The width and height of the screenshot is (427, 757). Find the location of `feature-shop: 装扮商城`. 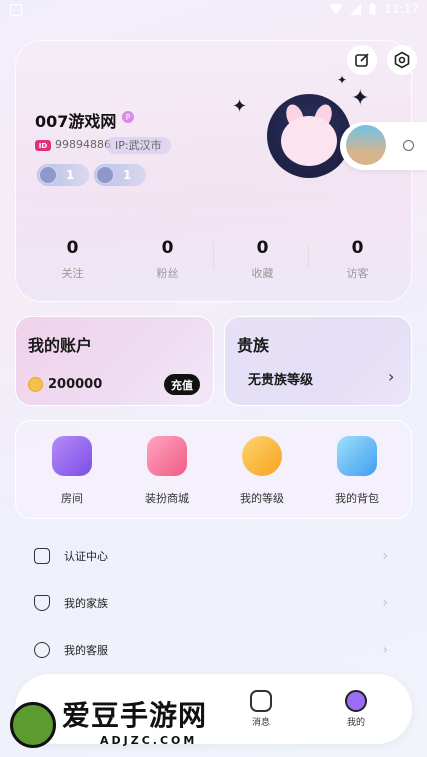

feature-shop: 装扮商城 is located at coordinates (167, 468).